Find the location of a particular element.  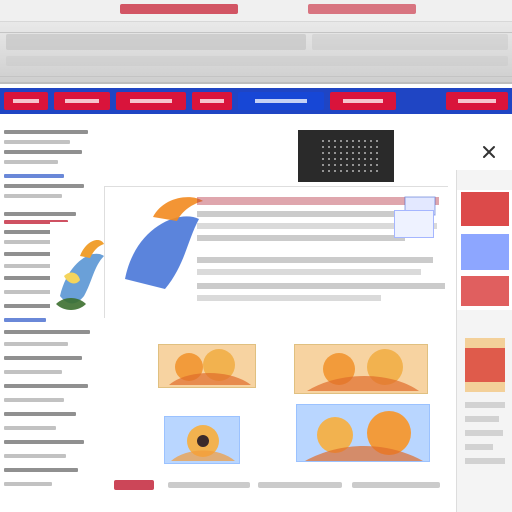

primary-navbar is located at coordinates (256, 101).